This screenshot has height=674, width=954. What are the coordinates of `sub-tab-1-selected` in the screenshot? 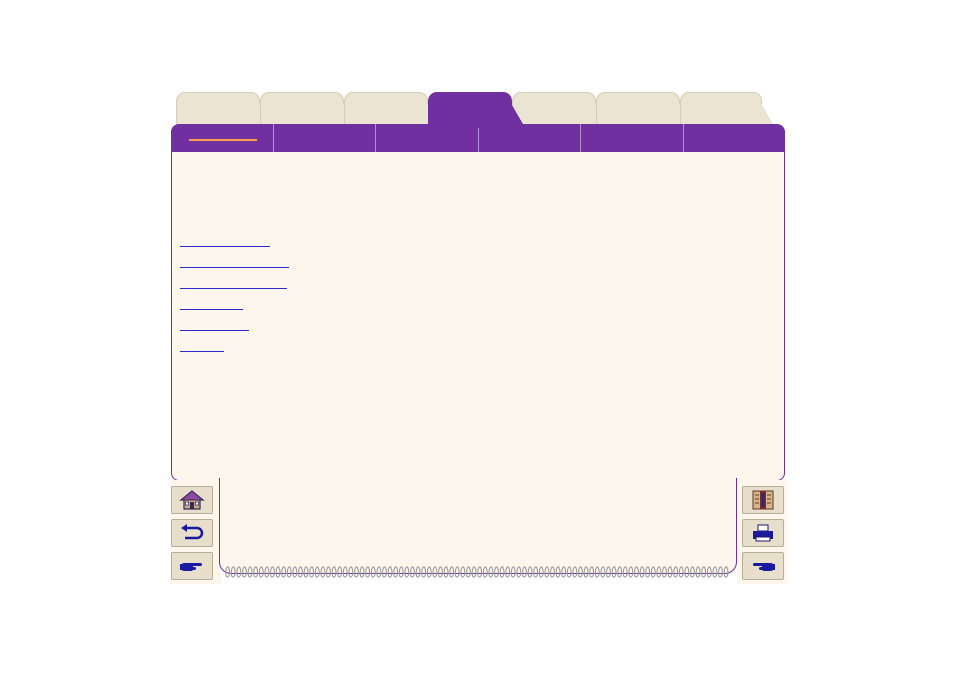 It's located at (222, 138).